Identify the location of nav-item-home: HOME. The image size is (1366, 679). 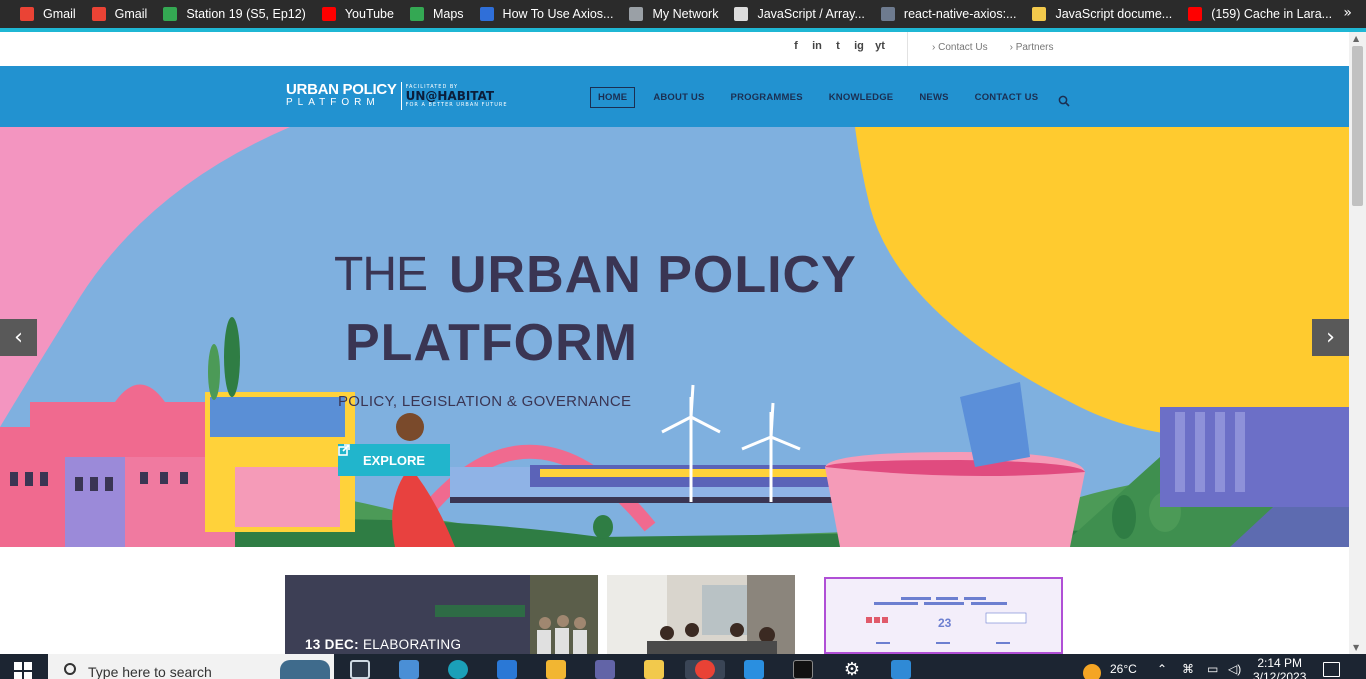
(613, 97).